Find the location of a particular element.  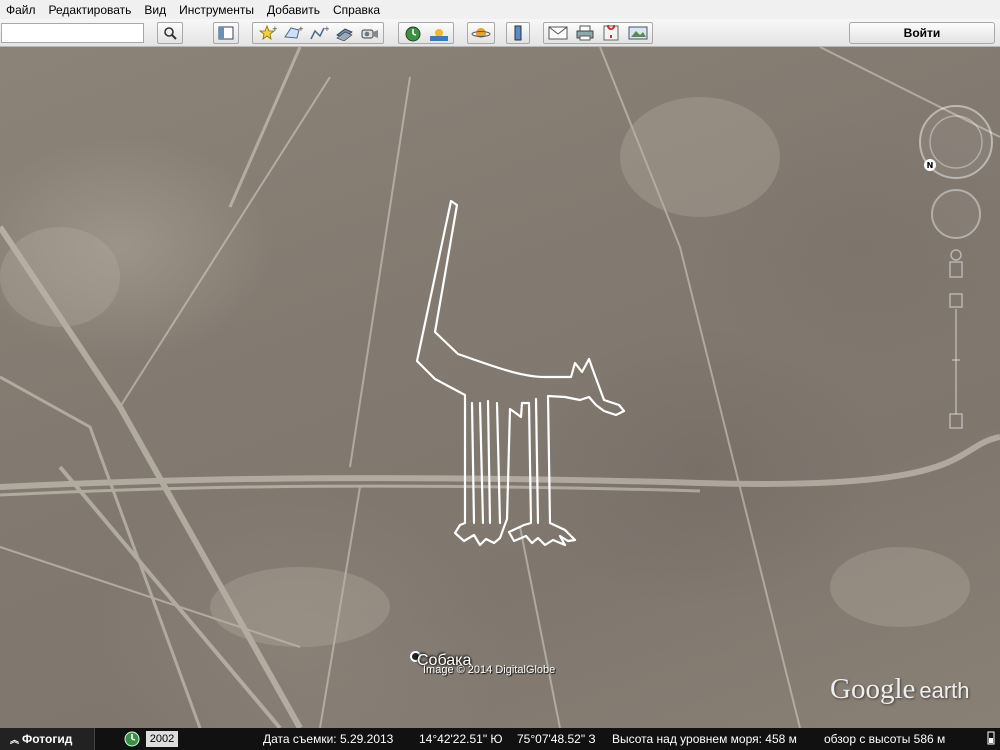

search-input is located at coordinates (72, 33).